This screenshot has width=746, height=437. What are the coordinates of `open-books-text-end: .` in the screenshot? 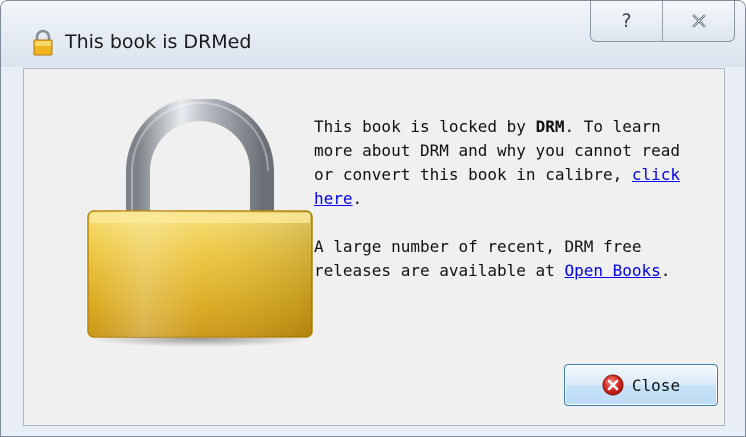 It's located at (665, 270).